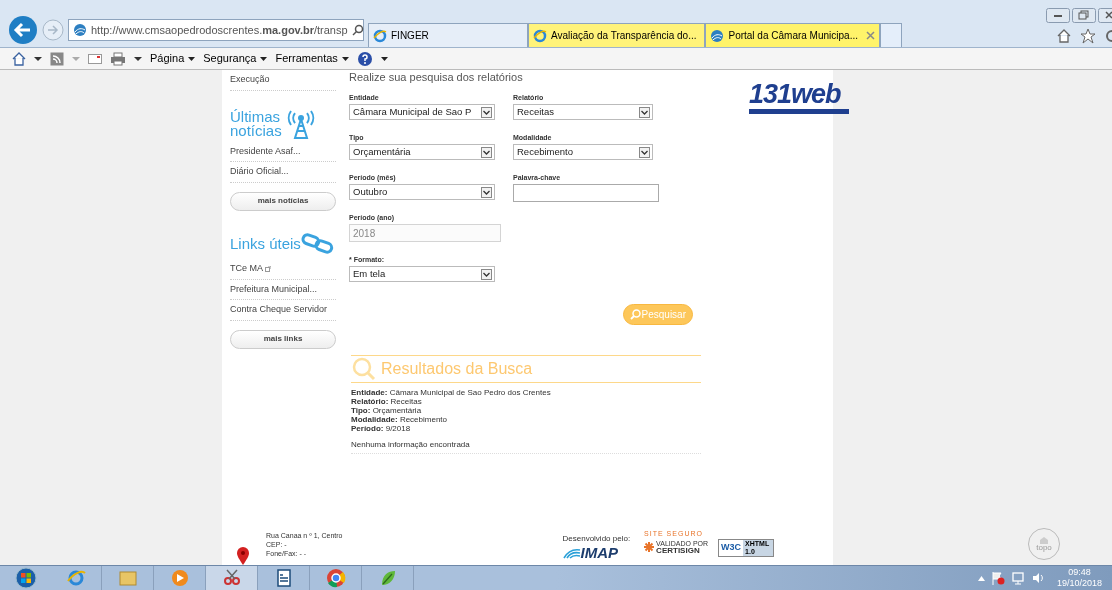 The image size is (1112, 590). I want to click on asterisk-icon, so click(649, 547).